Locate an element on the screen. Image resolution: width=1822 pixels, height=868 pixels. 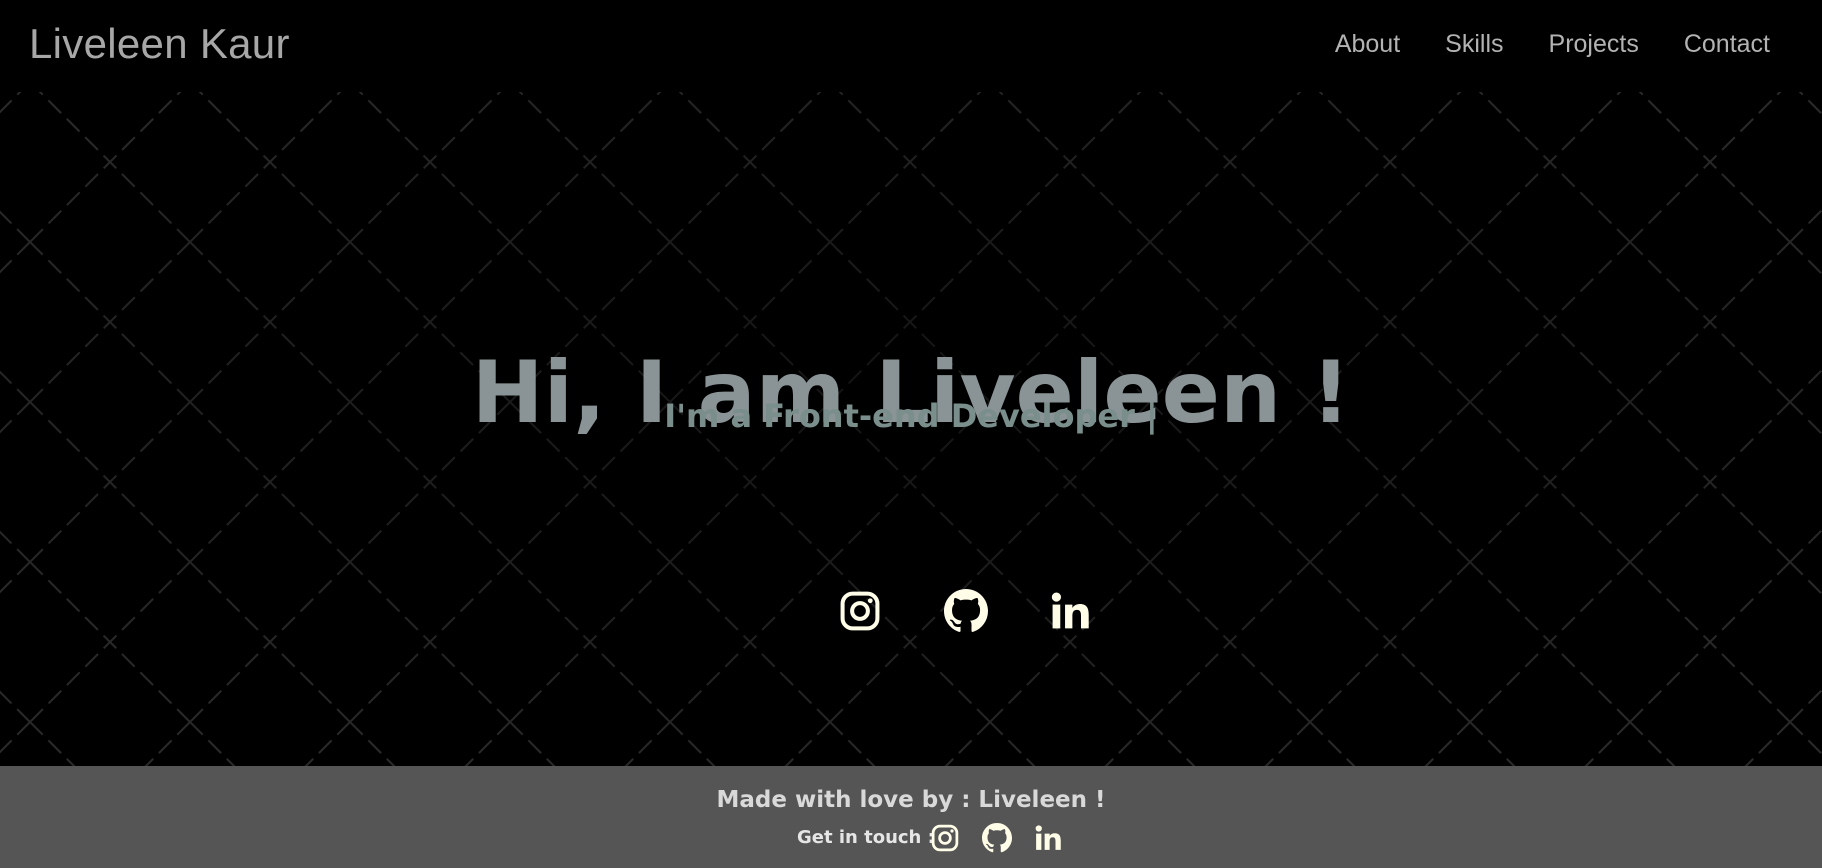
hero-social-links is located at coordinates (966, 614).